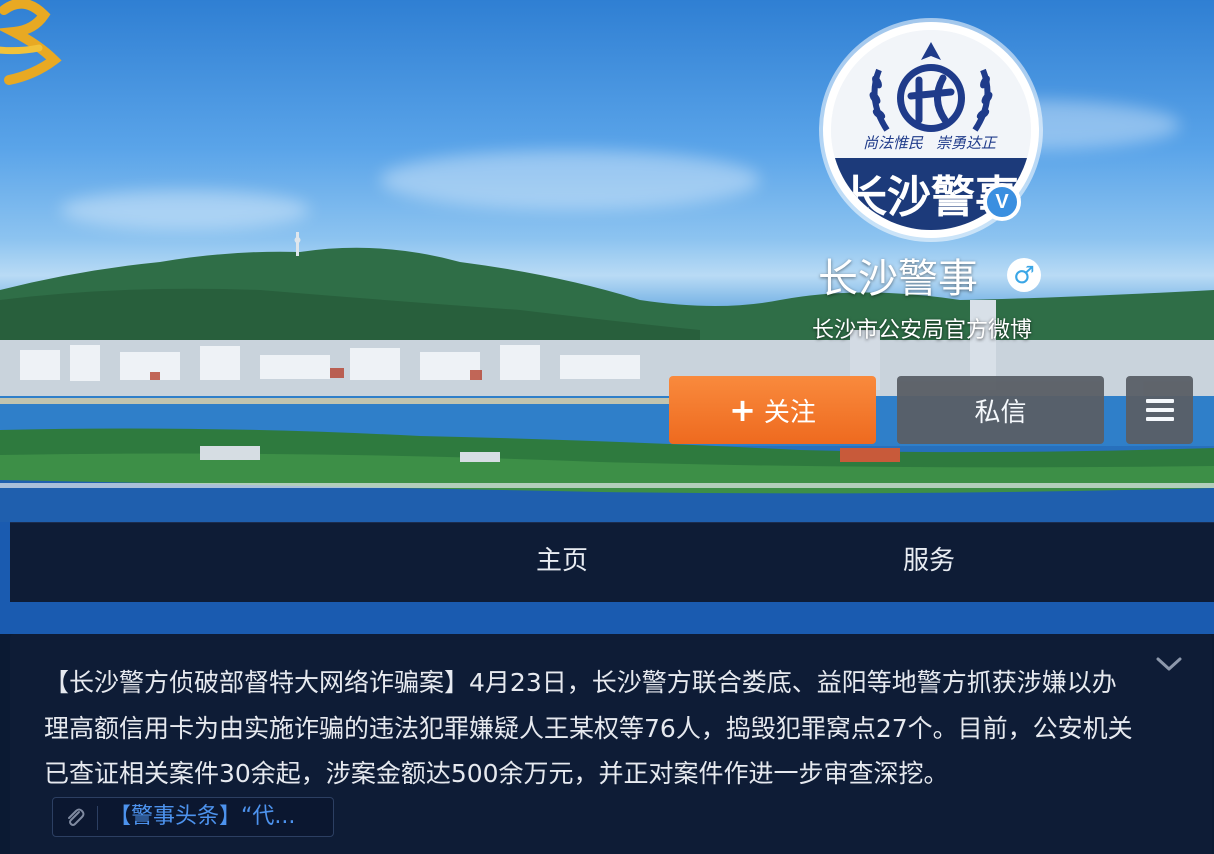  Describe the element at coordinates (742, 410) in the screenshot. I see `plus-icon: +` at that location.